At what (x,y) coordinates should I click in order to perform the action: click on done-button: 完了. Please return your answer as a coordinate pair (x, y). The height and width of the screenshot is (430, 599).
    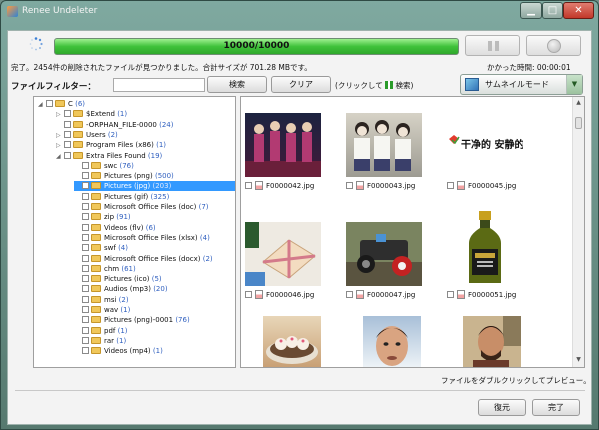
    Looking at the image, I should click on (556, 407).